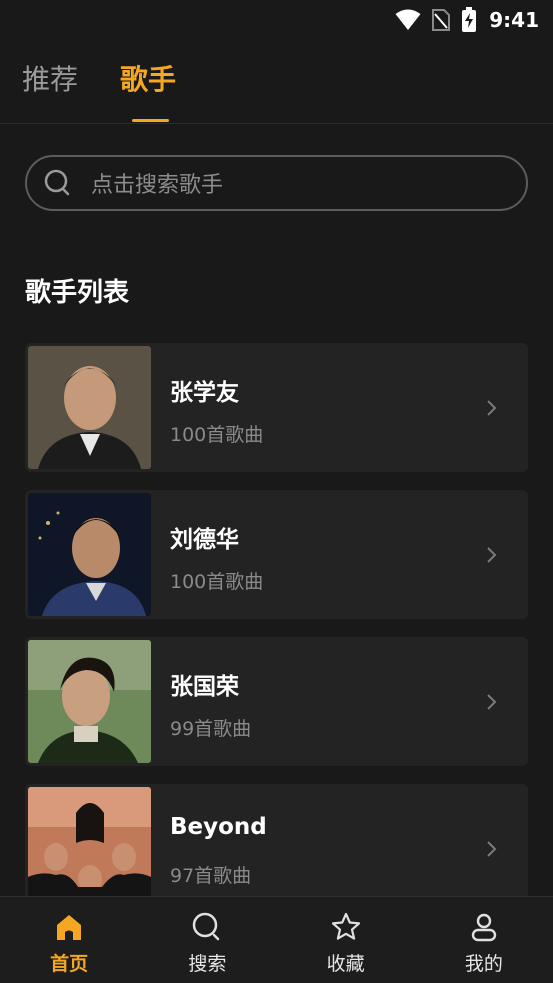 The image size is (553, 983). What do you see at coordinates (207, 964) in the screenshot?
I see `nav-search-label: 搜索` at bounding box center [207, 964].